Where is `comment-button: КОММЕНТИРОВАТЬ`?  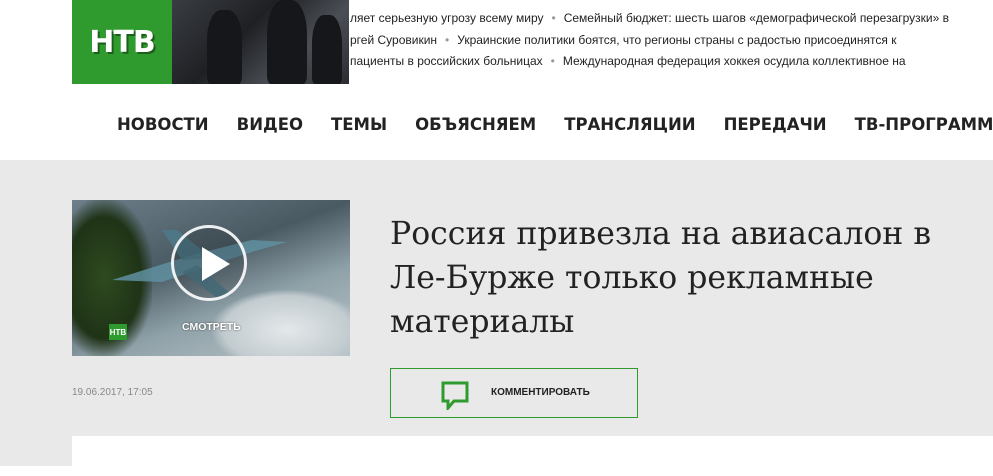
comment-button: КОММЕНТИРОВАТЬ is located at coordinates (514, 393).